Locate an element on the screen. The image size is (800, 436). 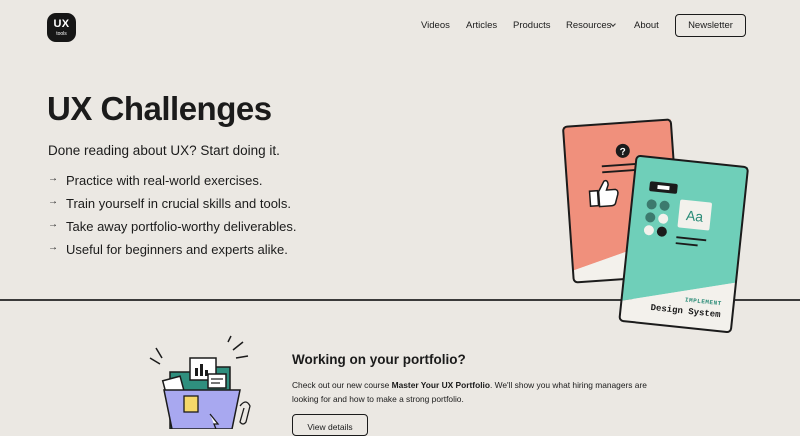
folder-front is located at coordinates (202, 409).